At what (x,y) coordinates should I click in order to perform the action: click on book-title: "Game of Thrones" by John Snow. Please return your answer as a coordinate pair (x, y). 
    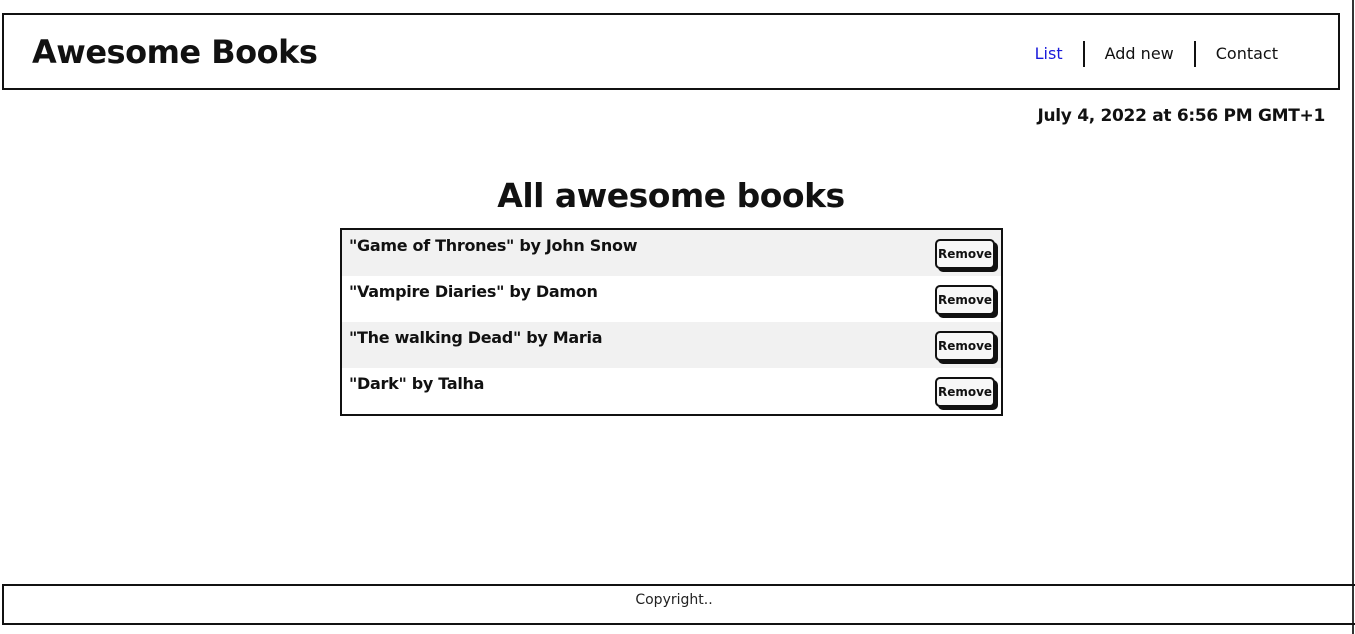
    Looking at the image, I should click on (493, 245).